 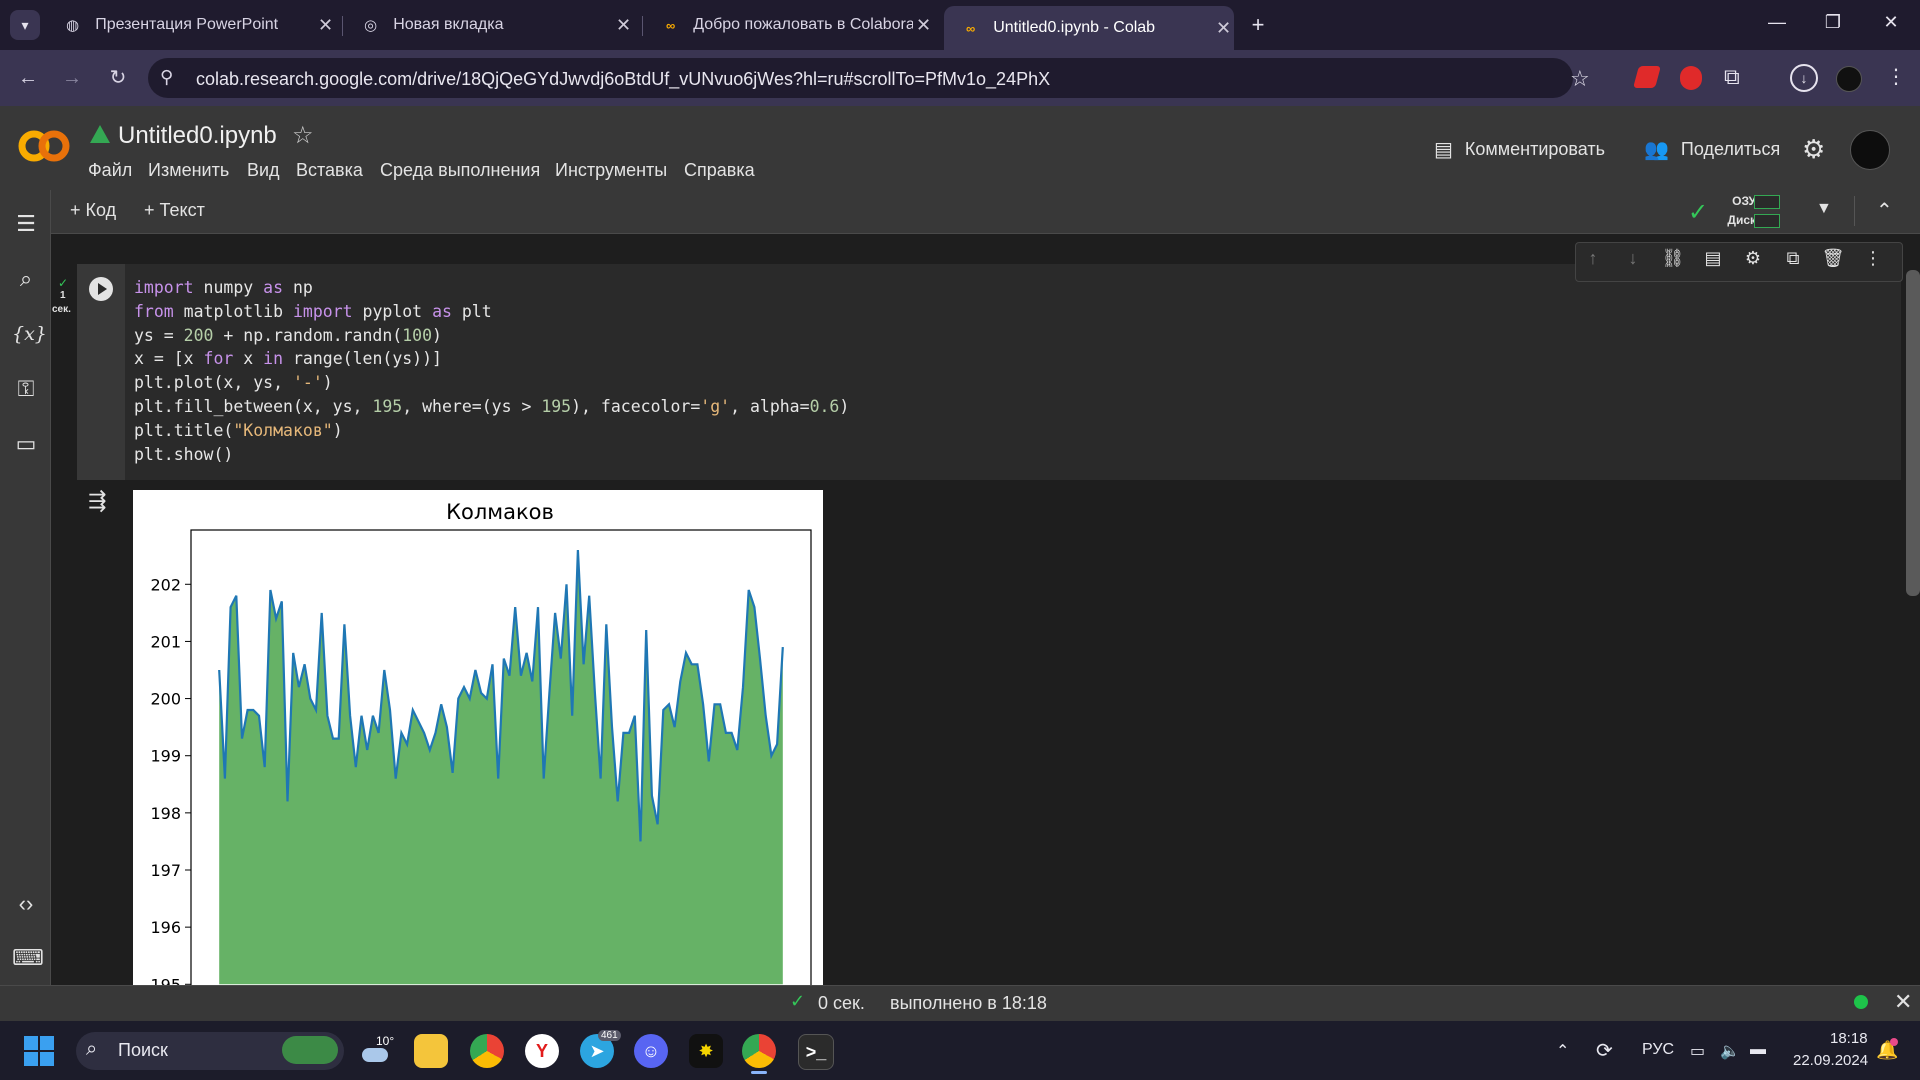 I want to click on app-sun-icon: ✸, so click(x=706, y=1051).